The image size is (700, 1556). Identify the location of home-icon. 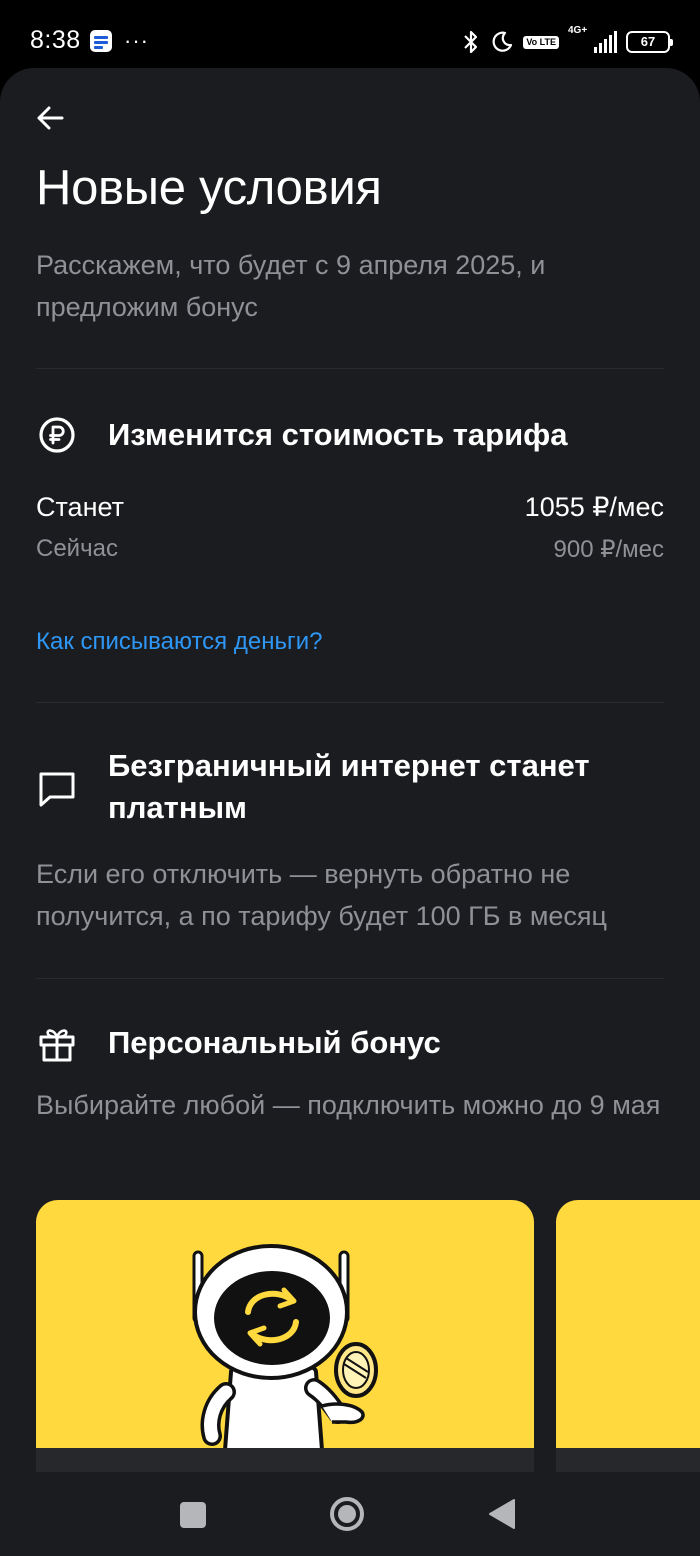
(347, 1514).